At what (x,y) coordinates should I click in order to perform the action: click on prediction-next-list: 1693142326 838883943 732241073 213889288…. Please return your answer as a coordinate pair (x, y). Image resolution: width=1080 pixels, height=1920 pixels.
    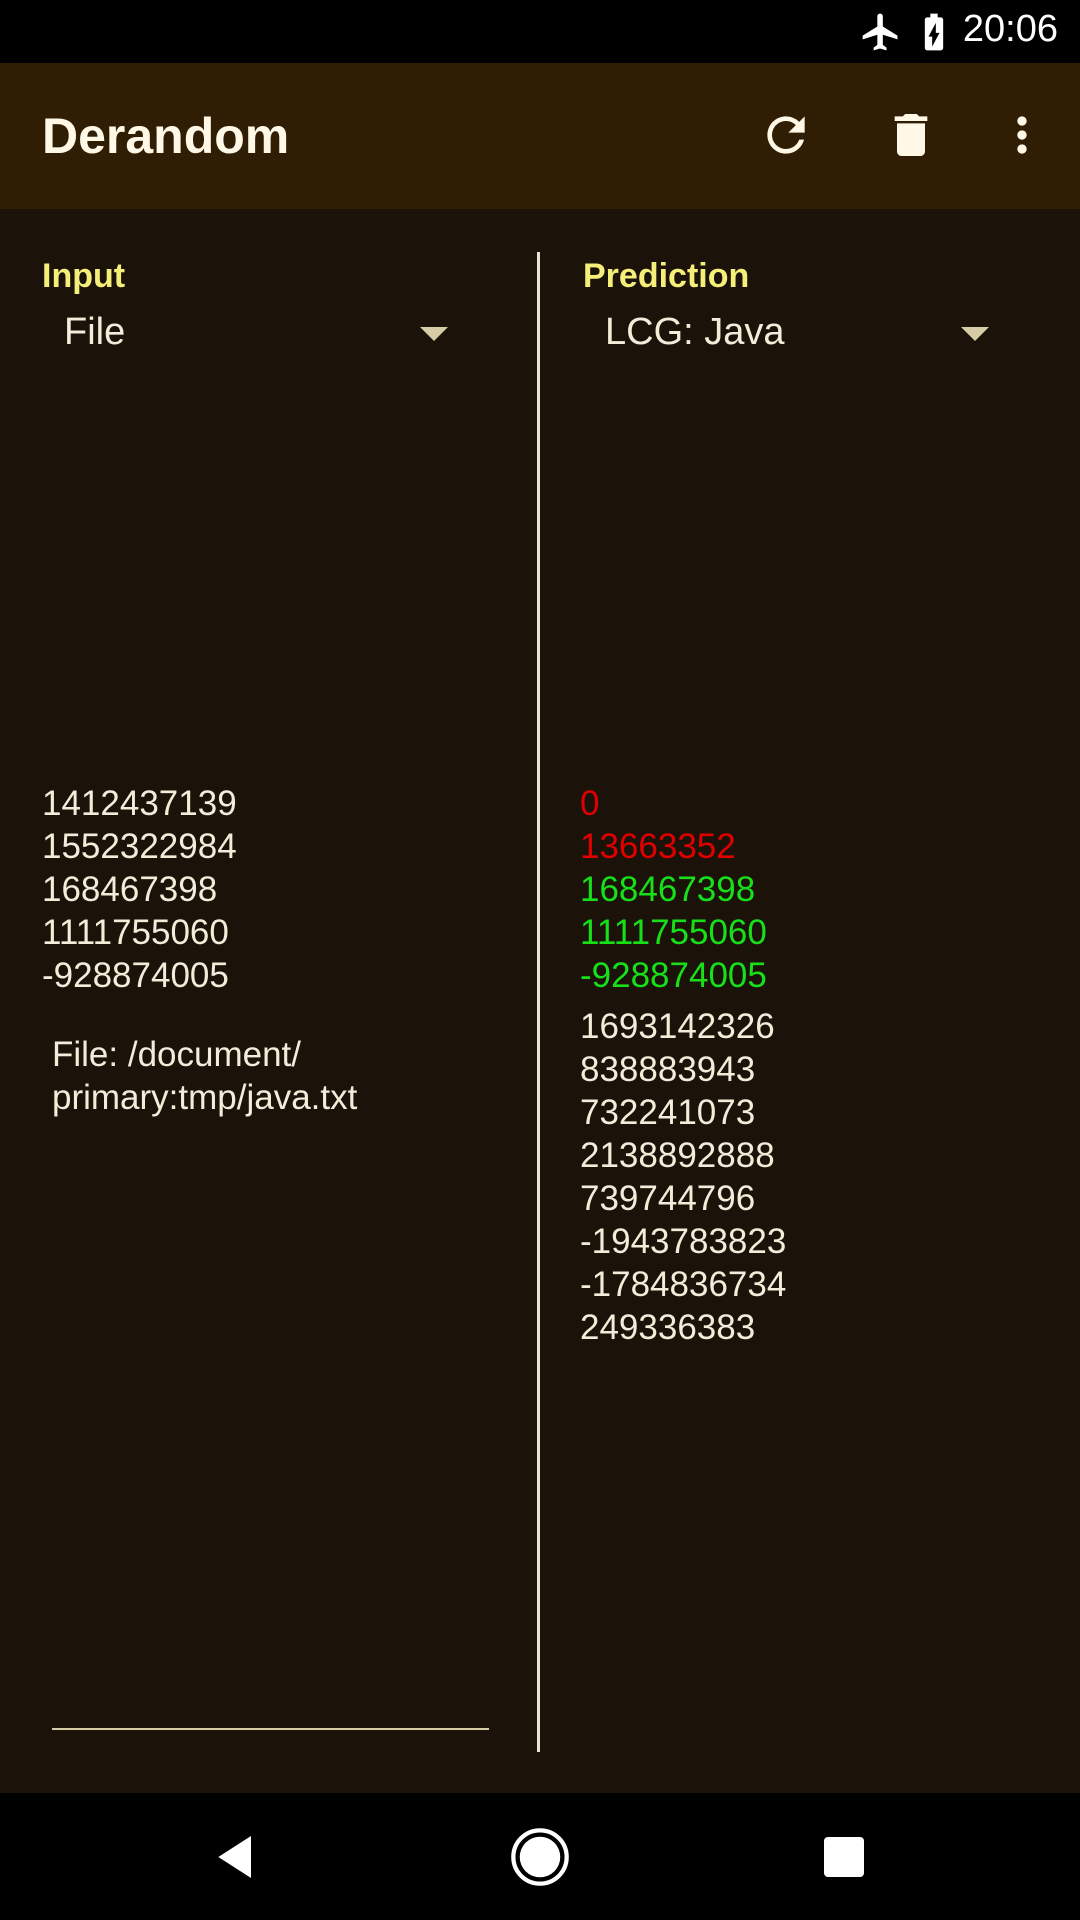
    Looking at the image, I should click on (683, 1177).